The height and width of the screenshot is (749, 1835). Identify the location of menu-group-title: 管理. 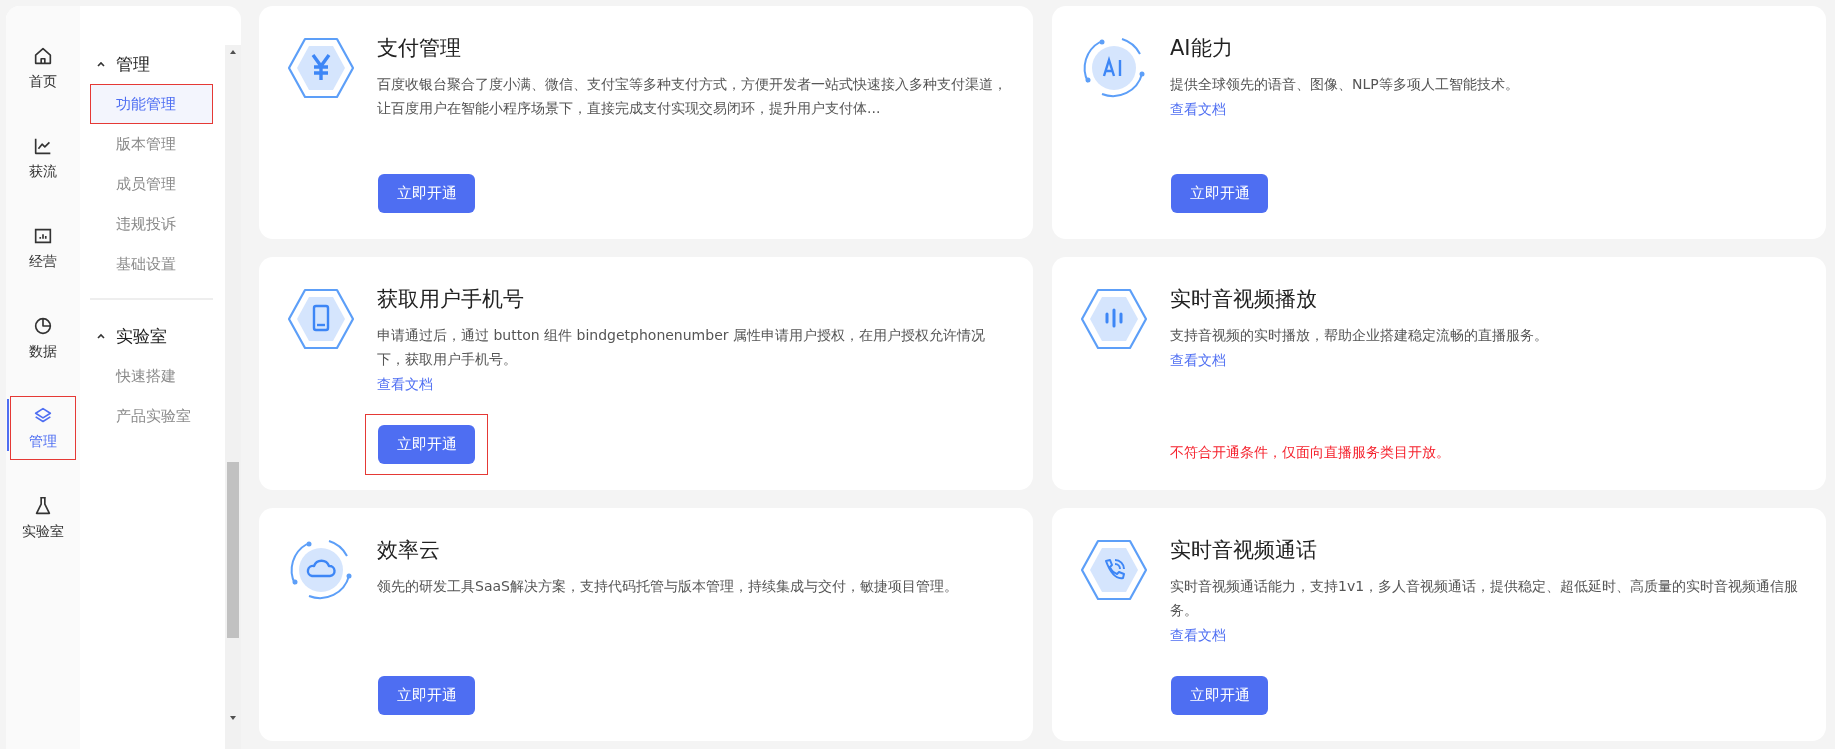
(133, 64).